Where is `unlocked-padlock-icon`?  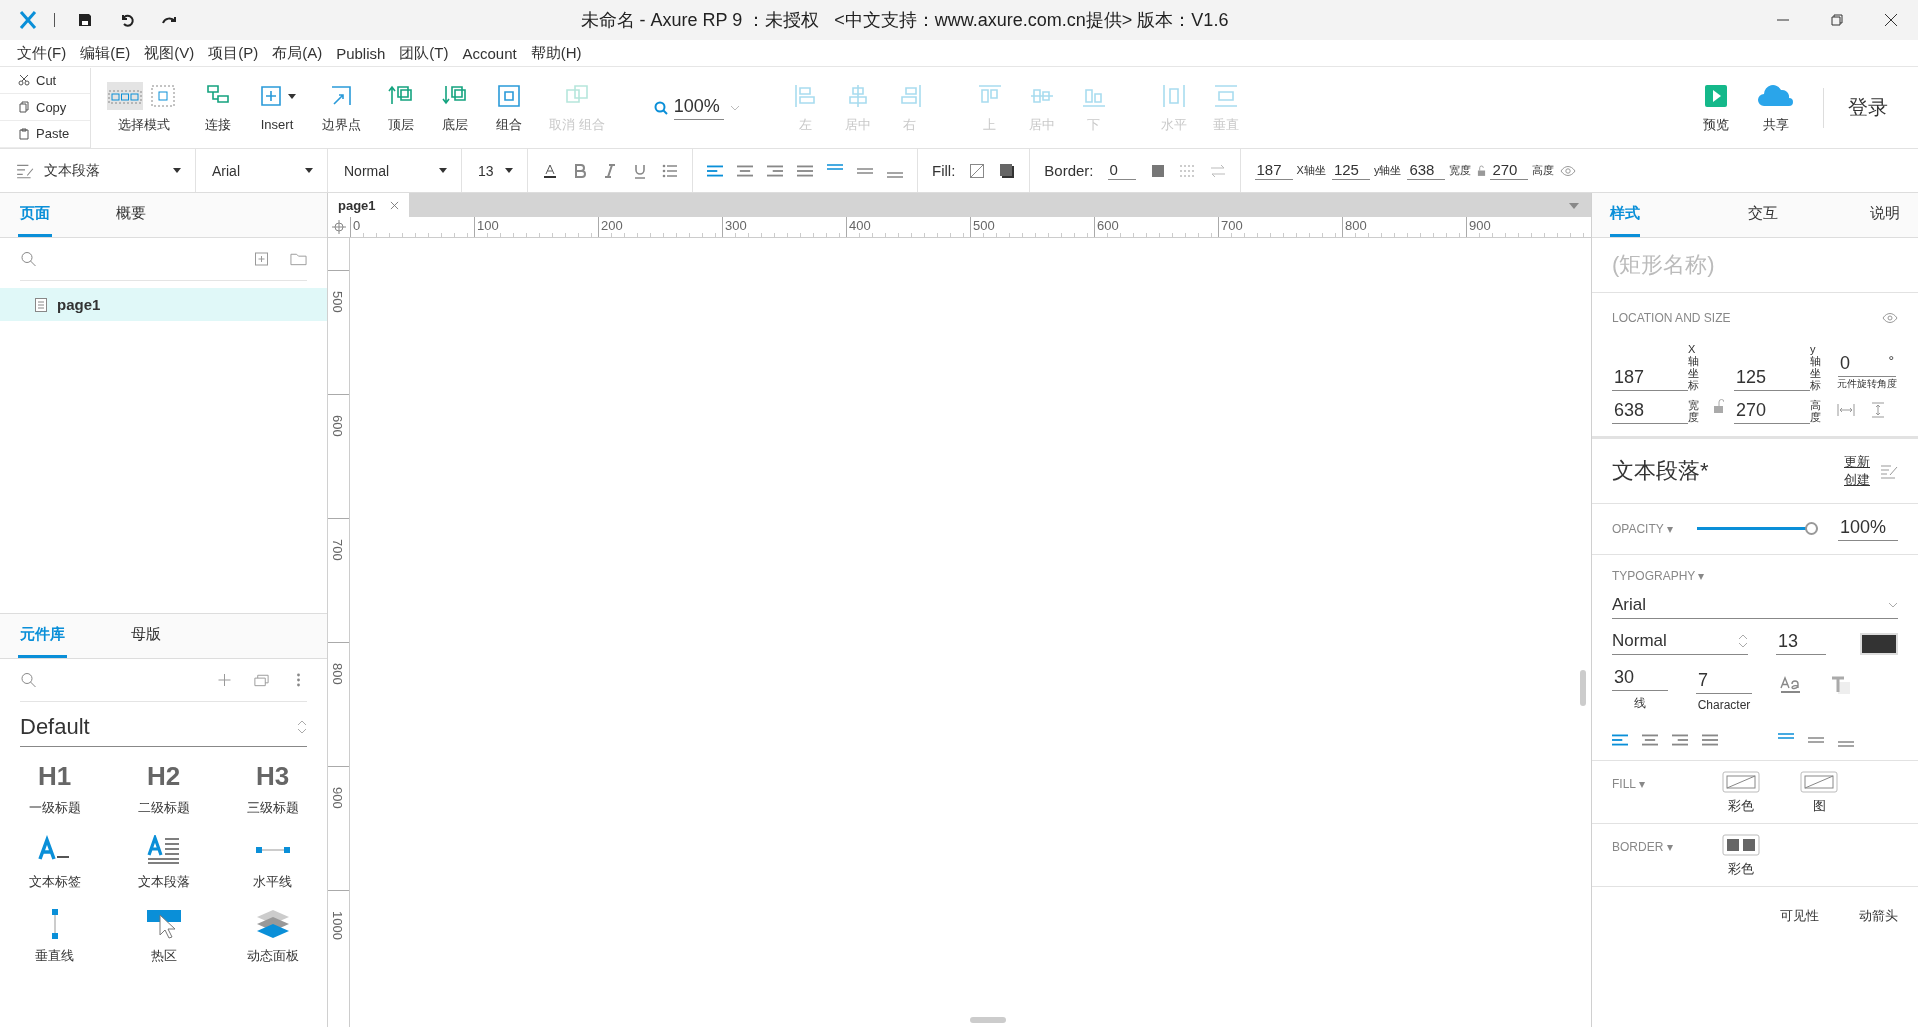
unlocked-padlock-icon is located at coordinates (1719, 406).